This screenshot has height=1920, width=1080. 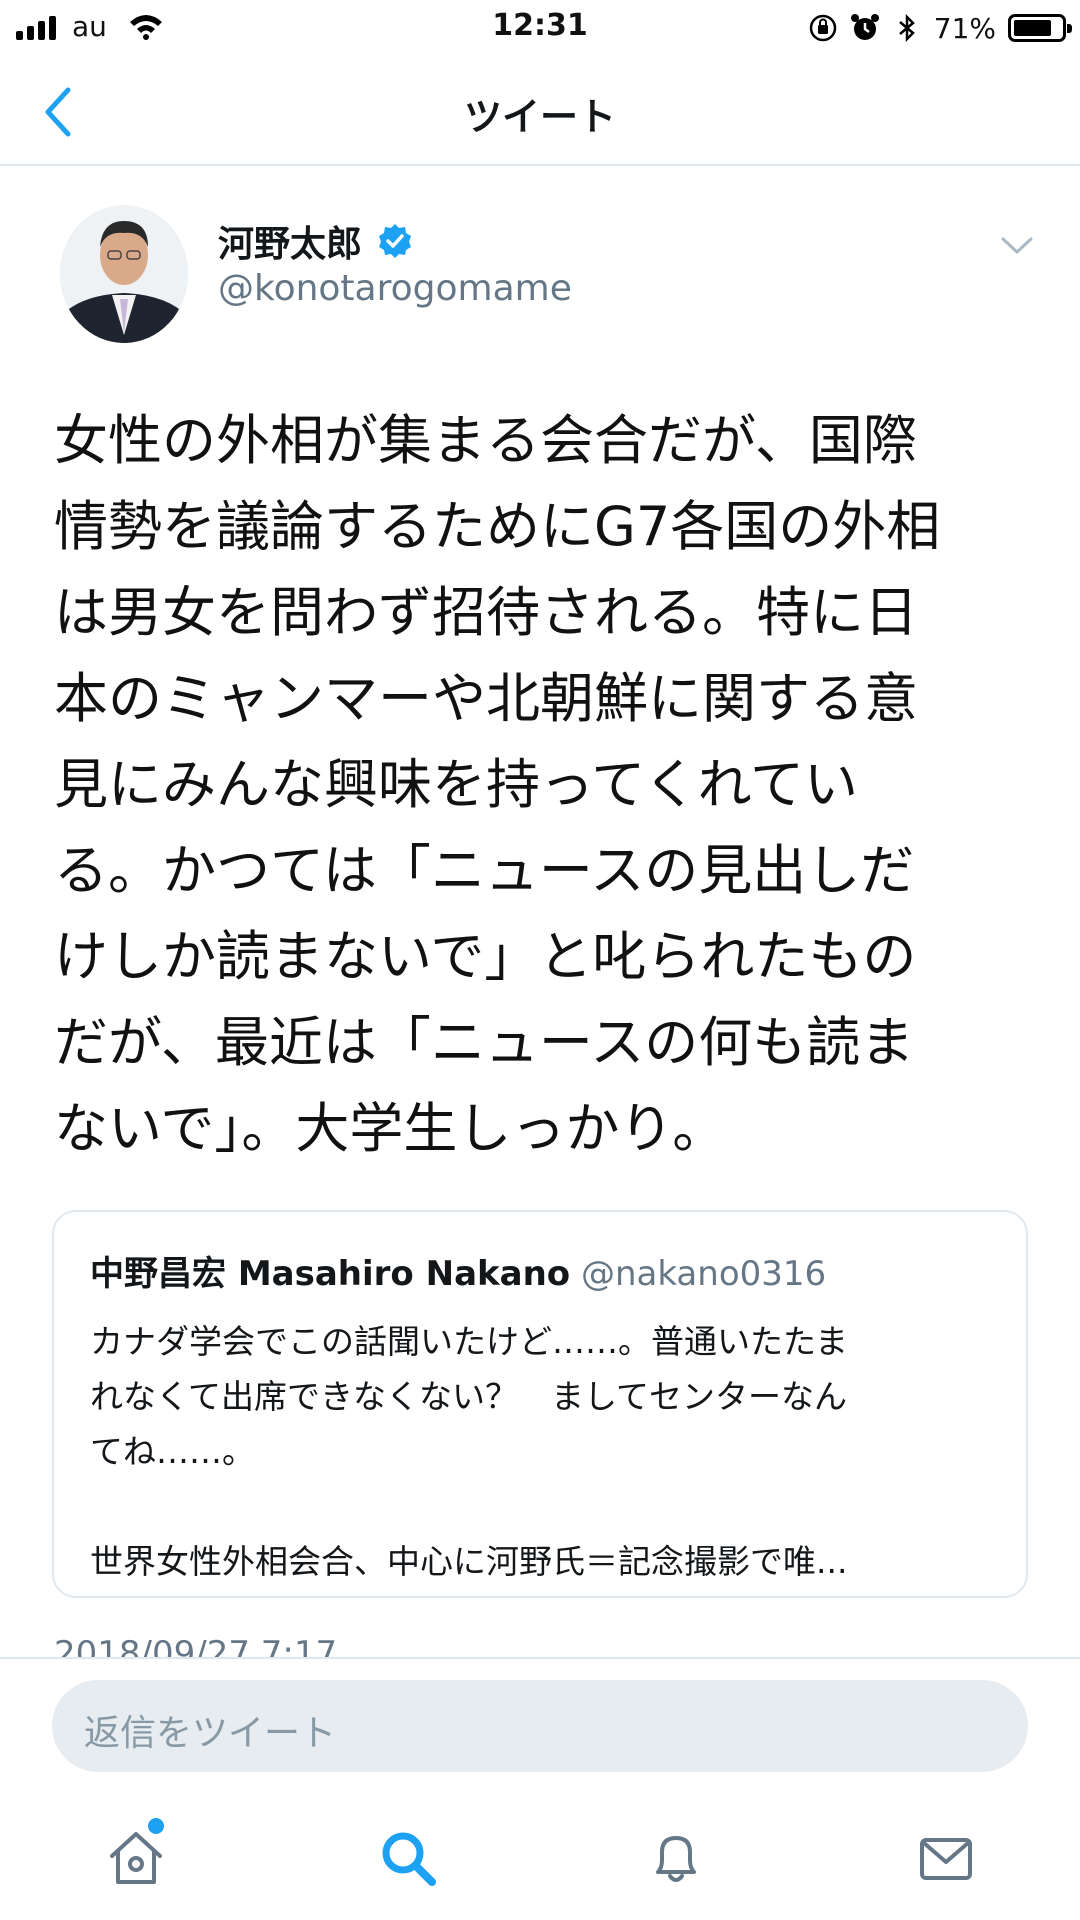 I want to click on verified-badge-icon, so click(x=395, y=241).